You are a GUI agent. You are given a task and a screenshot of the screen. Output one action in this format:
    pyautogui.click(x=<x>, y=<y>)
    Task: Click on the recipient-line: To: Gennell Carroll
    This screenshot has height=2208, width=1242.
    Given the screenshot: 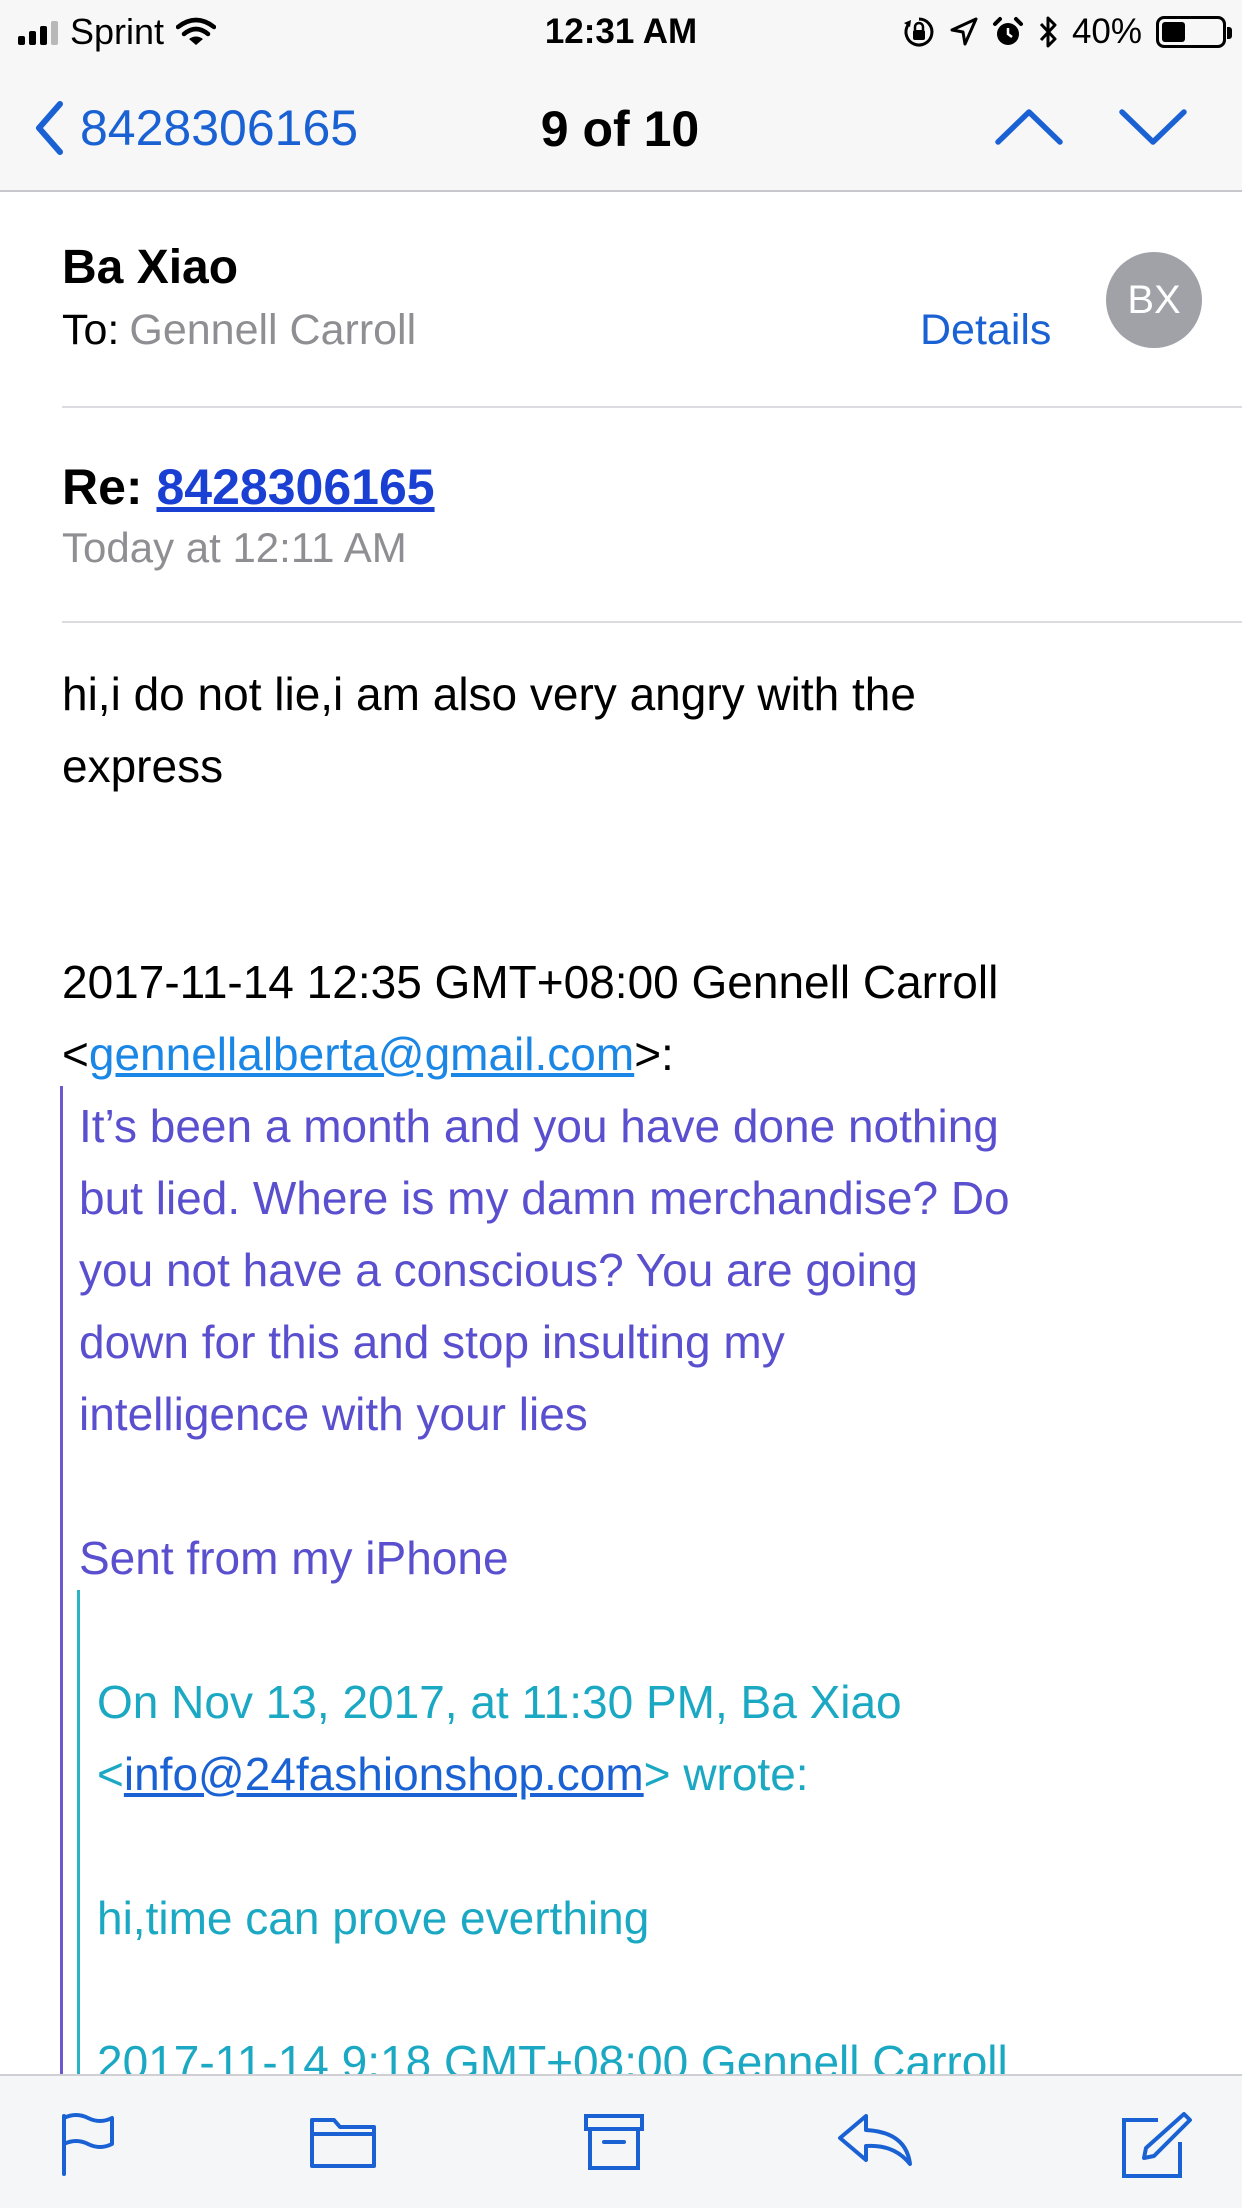 What is the action you would take?
    pyautogui.click(x=239, y=330)
    